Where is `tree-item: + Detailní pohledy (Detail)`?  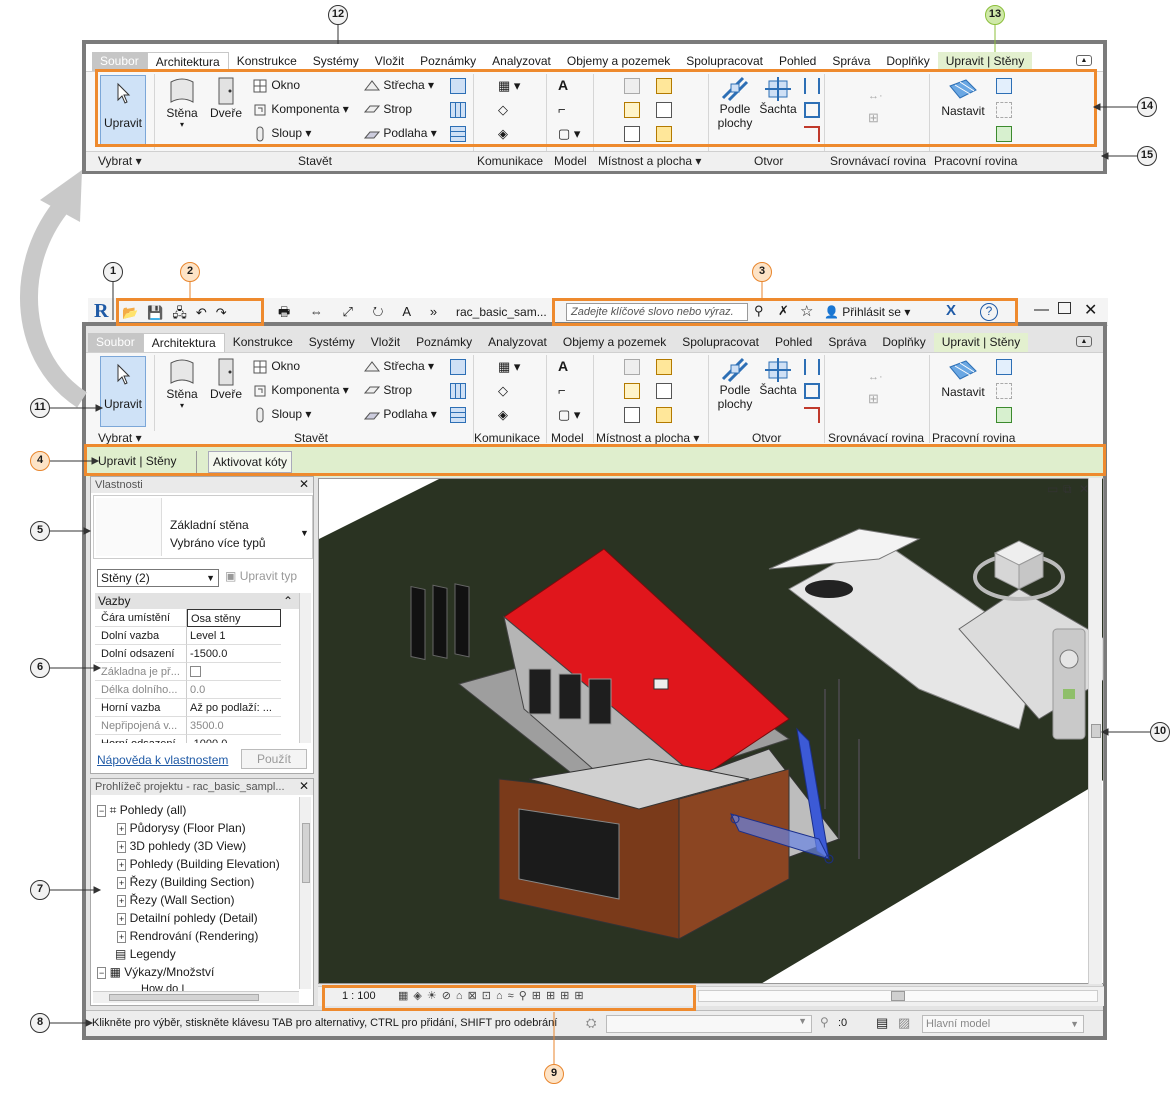
tree-item: + Detailní pohledy (Detail) is located at coordinates (187, 918).